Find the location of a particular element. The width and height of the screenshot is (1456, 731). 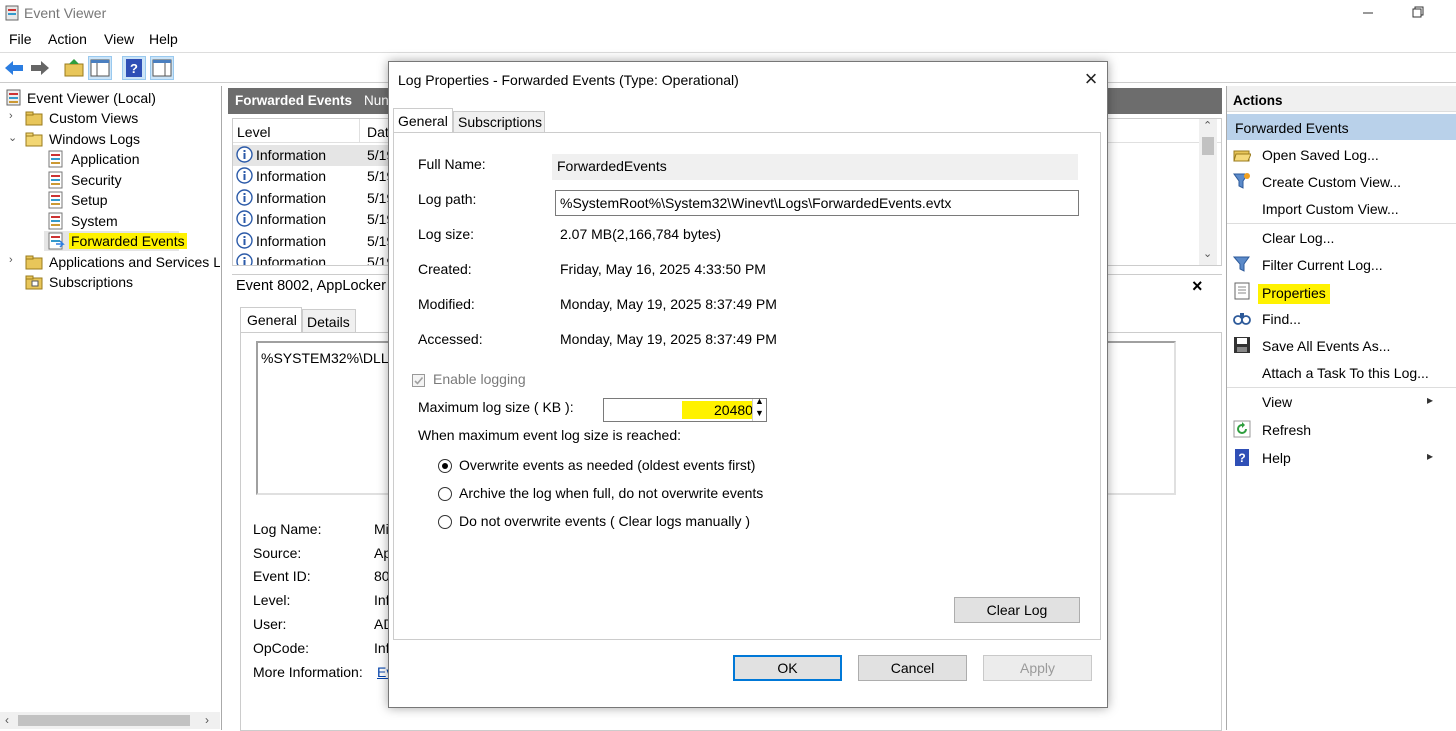

show-hide-action-pane-icon is located at coordinates (162, 68).